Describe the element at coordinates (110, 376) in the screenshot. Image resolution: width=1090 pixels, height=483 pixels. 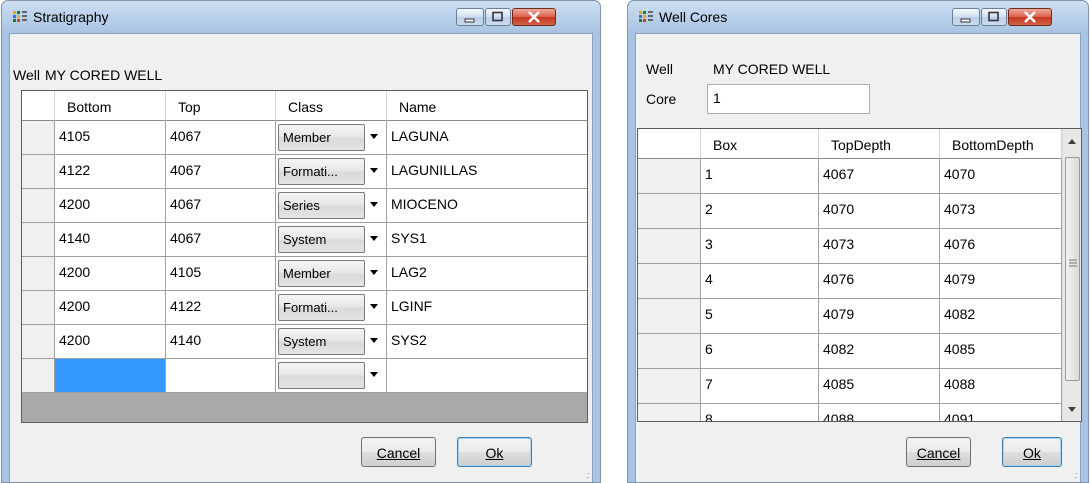
I see `bottom-cell-selected` at that location.